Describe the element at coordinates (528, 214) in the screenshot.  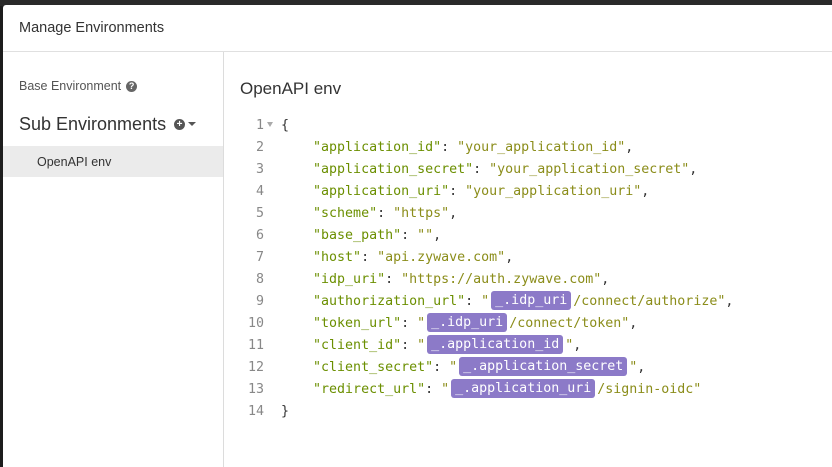
I see `code-line: 5 "scheme": "https",` at that location.